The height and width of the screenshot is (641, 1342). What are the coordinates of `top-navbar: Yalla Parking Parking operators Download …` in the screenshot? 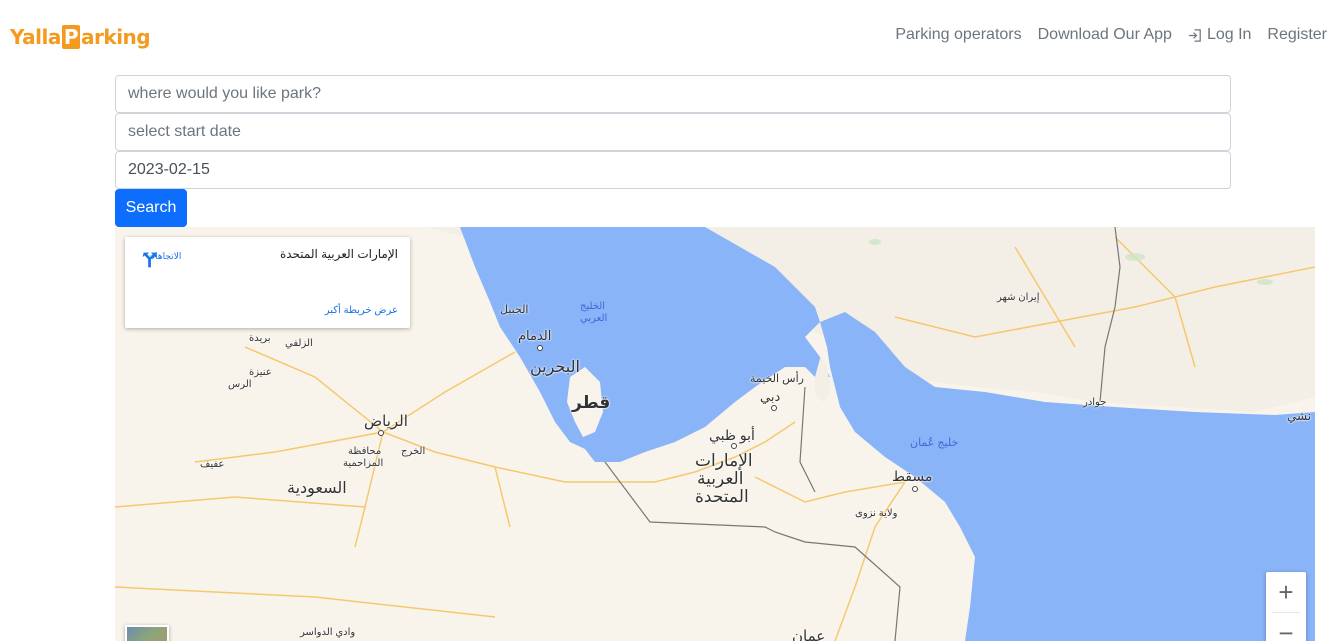 It's located at (671, 36).